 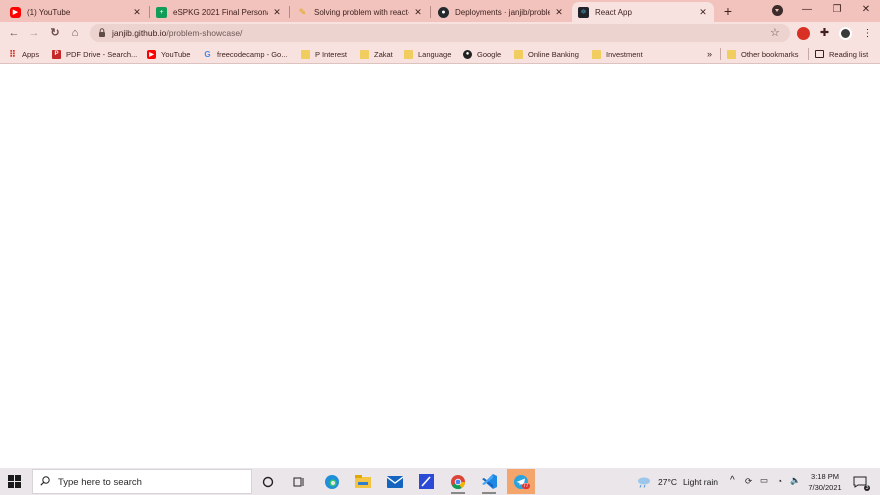 What do you see at coordinates (845, 33) in the screenshot?
I see `avatar` at bounding box center [845, 33].